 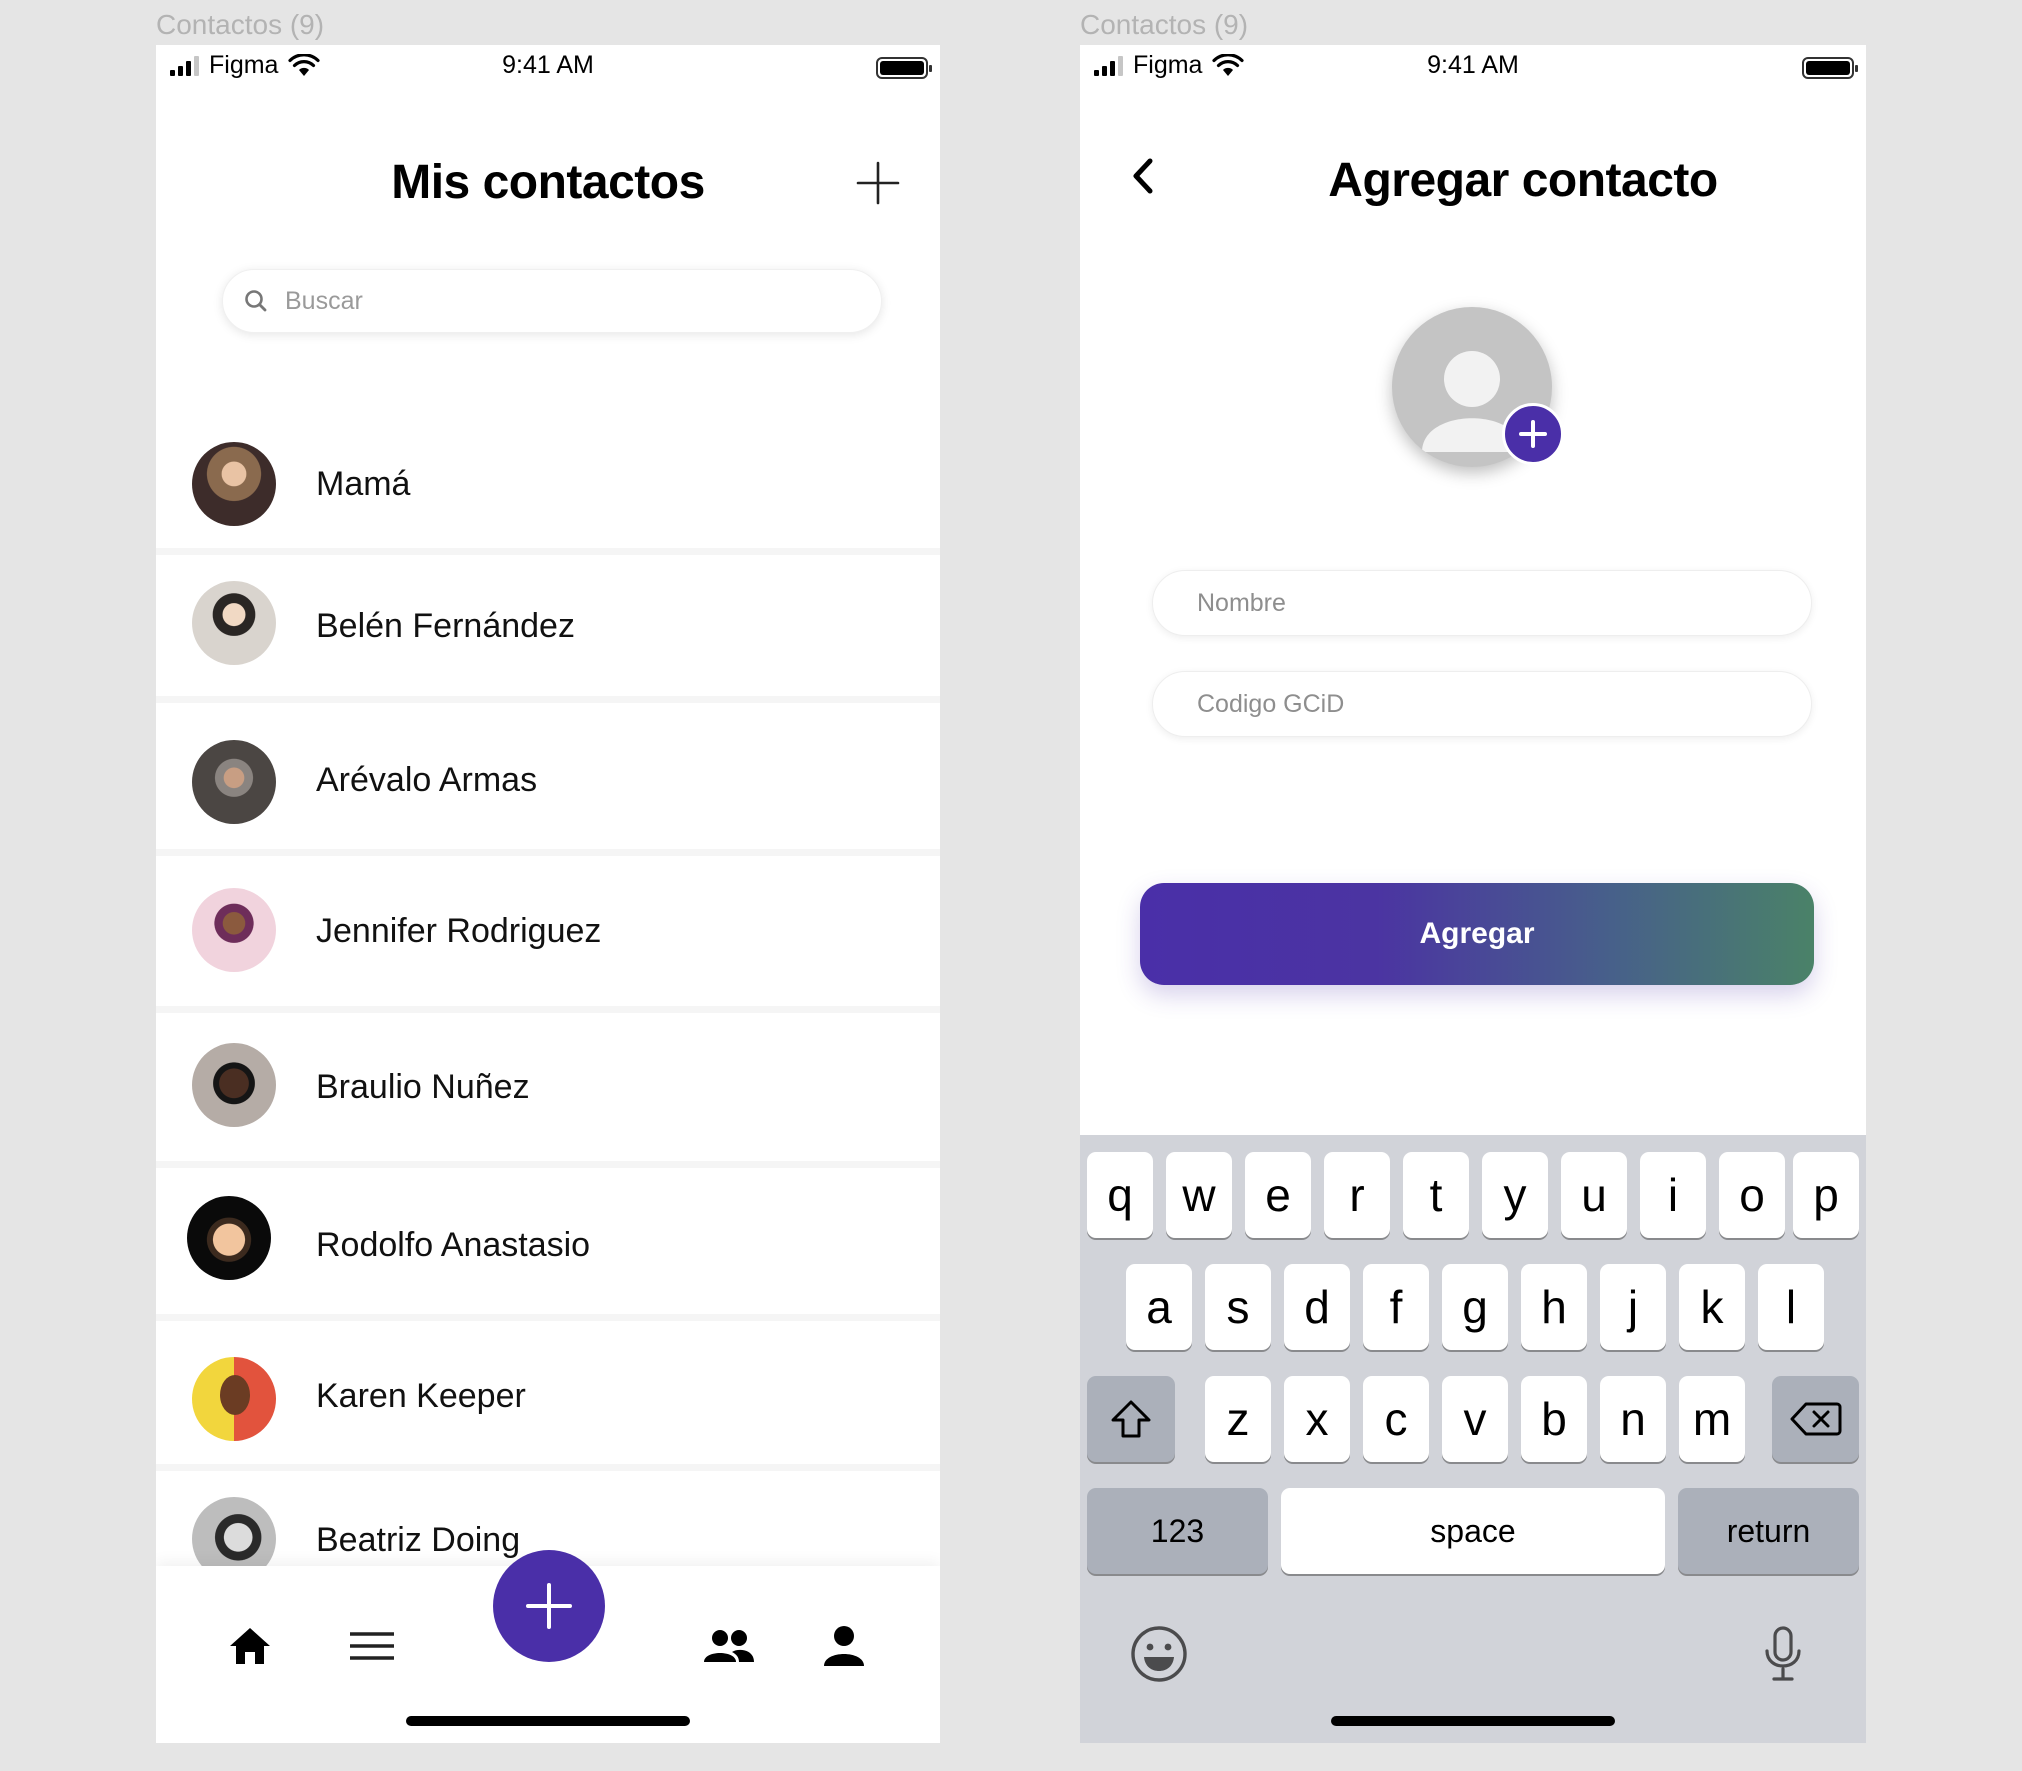 I want to click on page-title: Mis contactos, so click(x=548, y=182).